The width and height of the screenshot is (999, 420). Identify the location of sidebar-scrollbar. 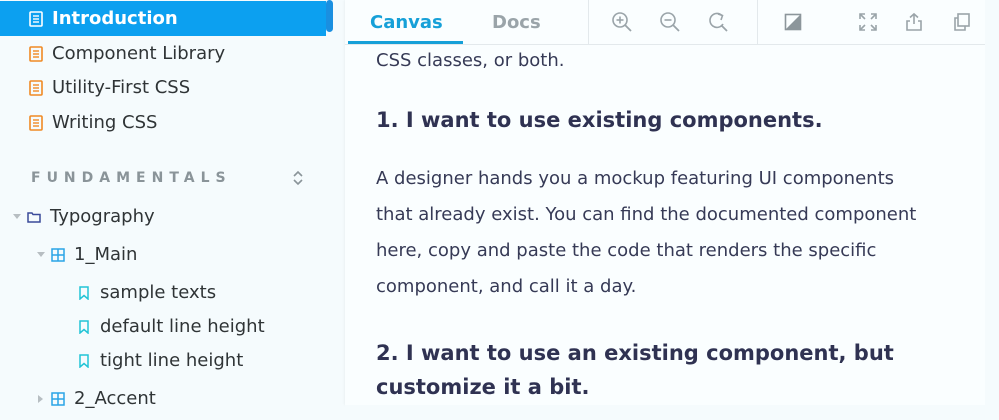
(329, 16).